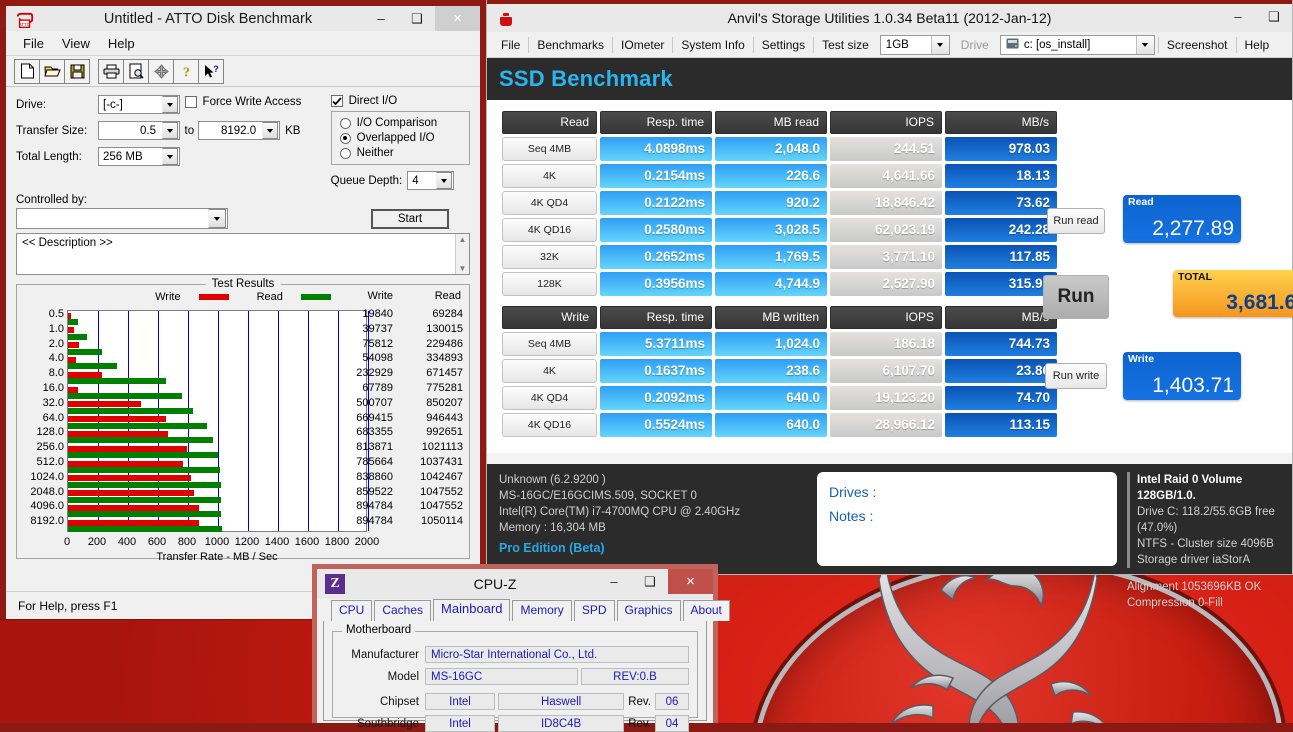 Image resolution: width=1293 pixels, height=732 pixels. I want to click on scroll-up-icon: ▲, so click(462, 240).